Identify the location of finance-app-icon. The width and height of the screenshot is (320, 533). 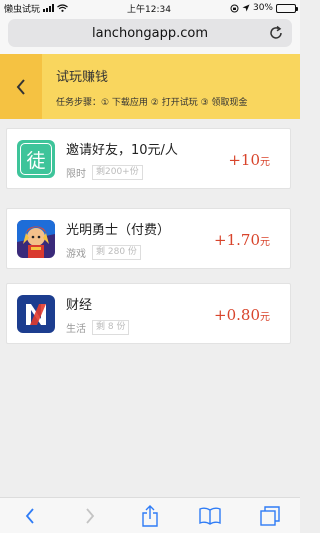
(36, 314).